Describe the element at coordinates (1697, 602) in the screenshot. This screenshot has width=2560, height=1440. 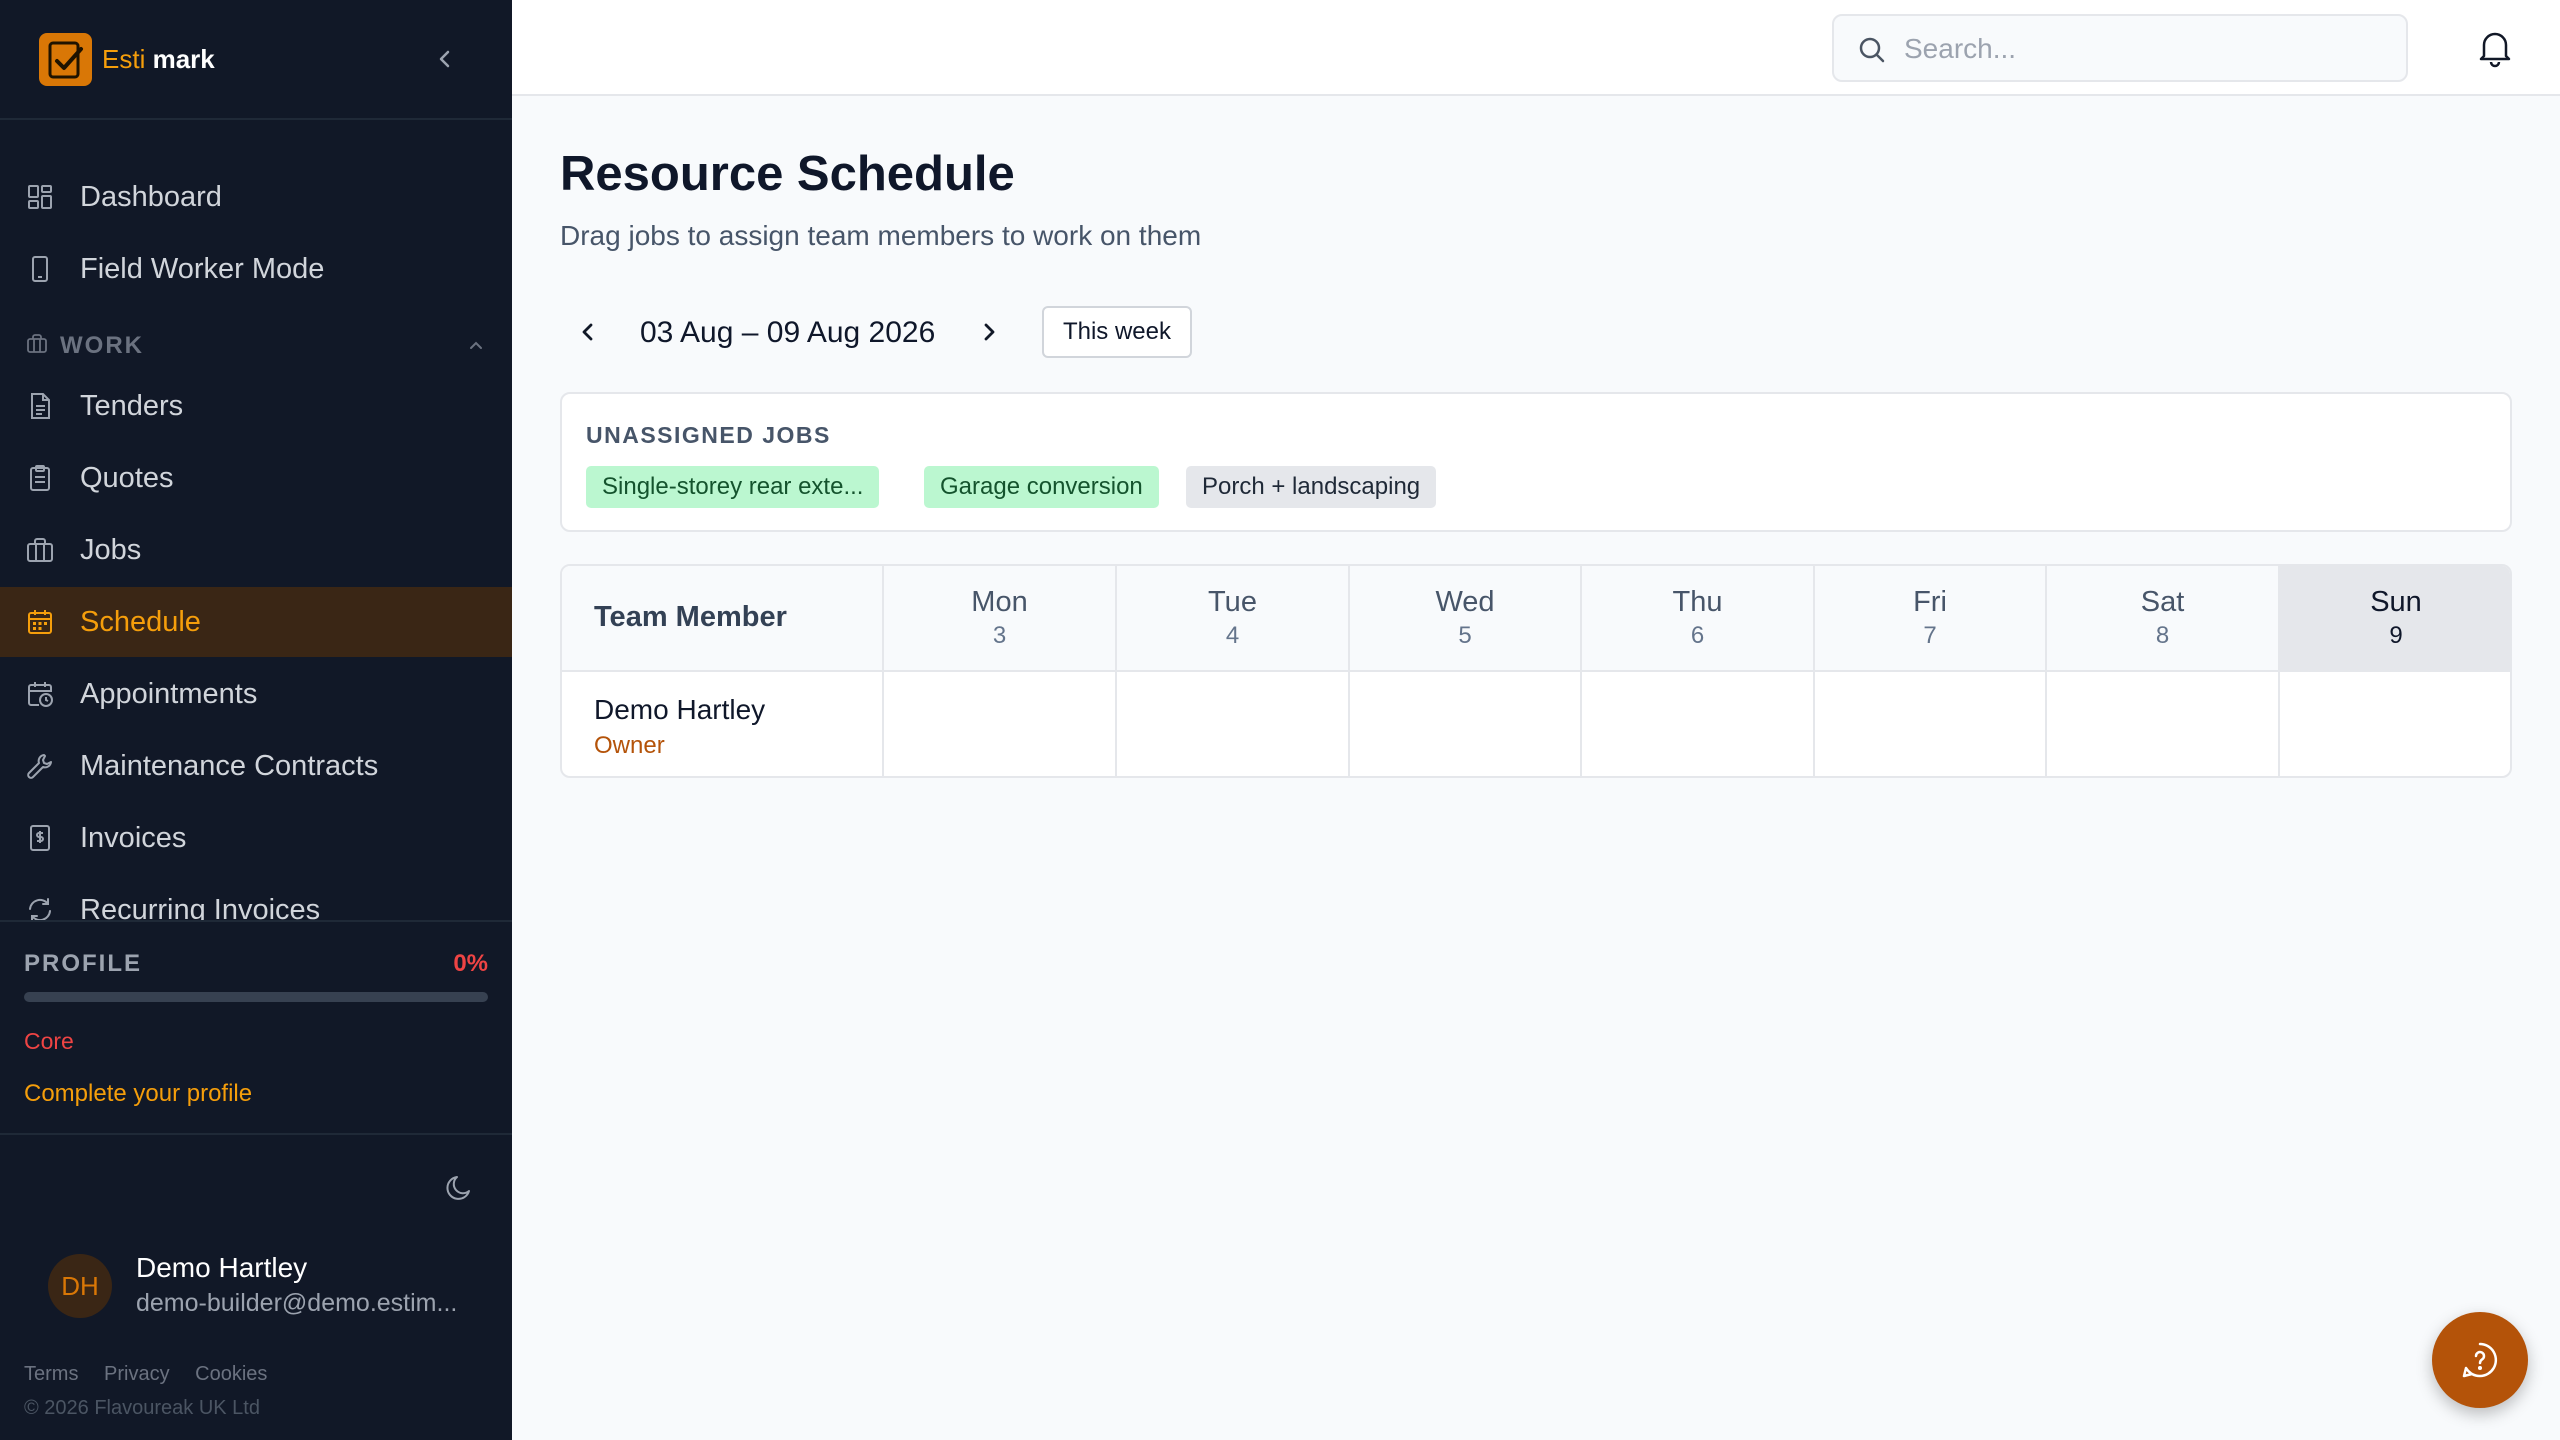
I see `day-name: Thu` at that location.